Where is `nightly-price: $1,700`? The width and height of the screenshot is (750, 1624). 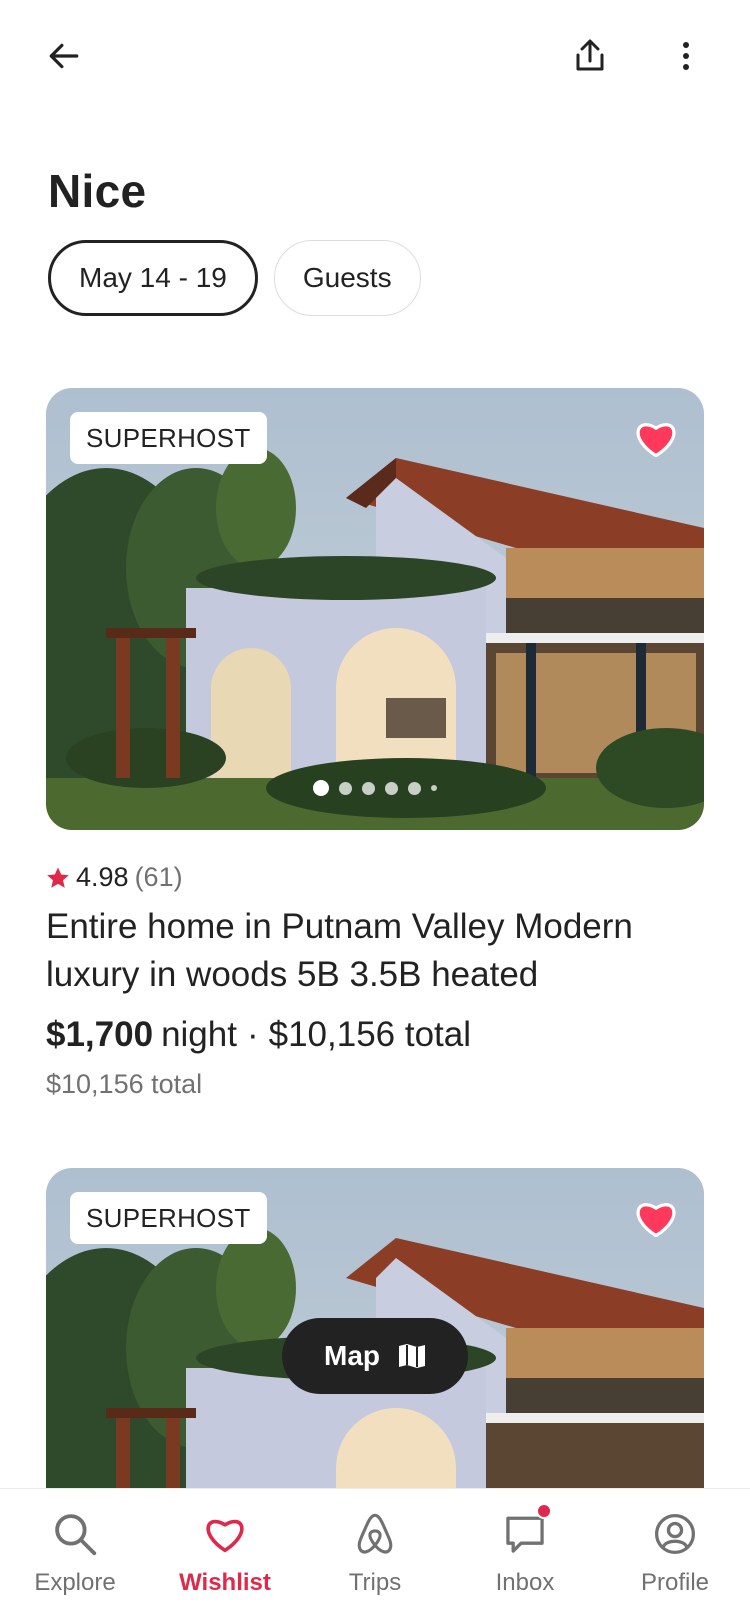
nightly-price: $1,700 is located at coordinates (100, 1034).